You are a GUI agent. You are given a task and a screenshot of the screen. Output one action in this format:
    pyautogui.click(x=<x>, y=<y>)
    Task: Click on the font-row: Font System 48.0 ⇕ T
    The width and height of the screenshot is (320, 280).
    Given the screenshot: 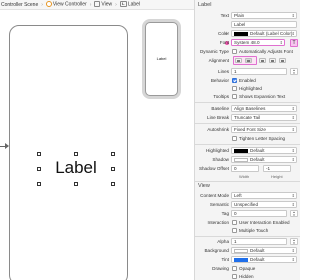 What is the action you would take?
    pyautogui.click(x=247, y=43)
    